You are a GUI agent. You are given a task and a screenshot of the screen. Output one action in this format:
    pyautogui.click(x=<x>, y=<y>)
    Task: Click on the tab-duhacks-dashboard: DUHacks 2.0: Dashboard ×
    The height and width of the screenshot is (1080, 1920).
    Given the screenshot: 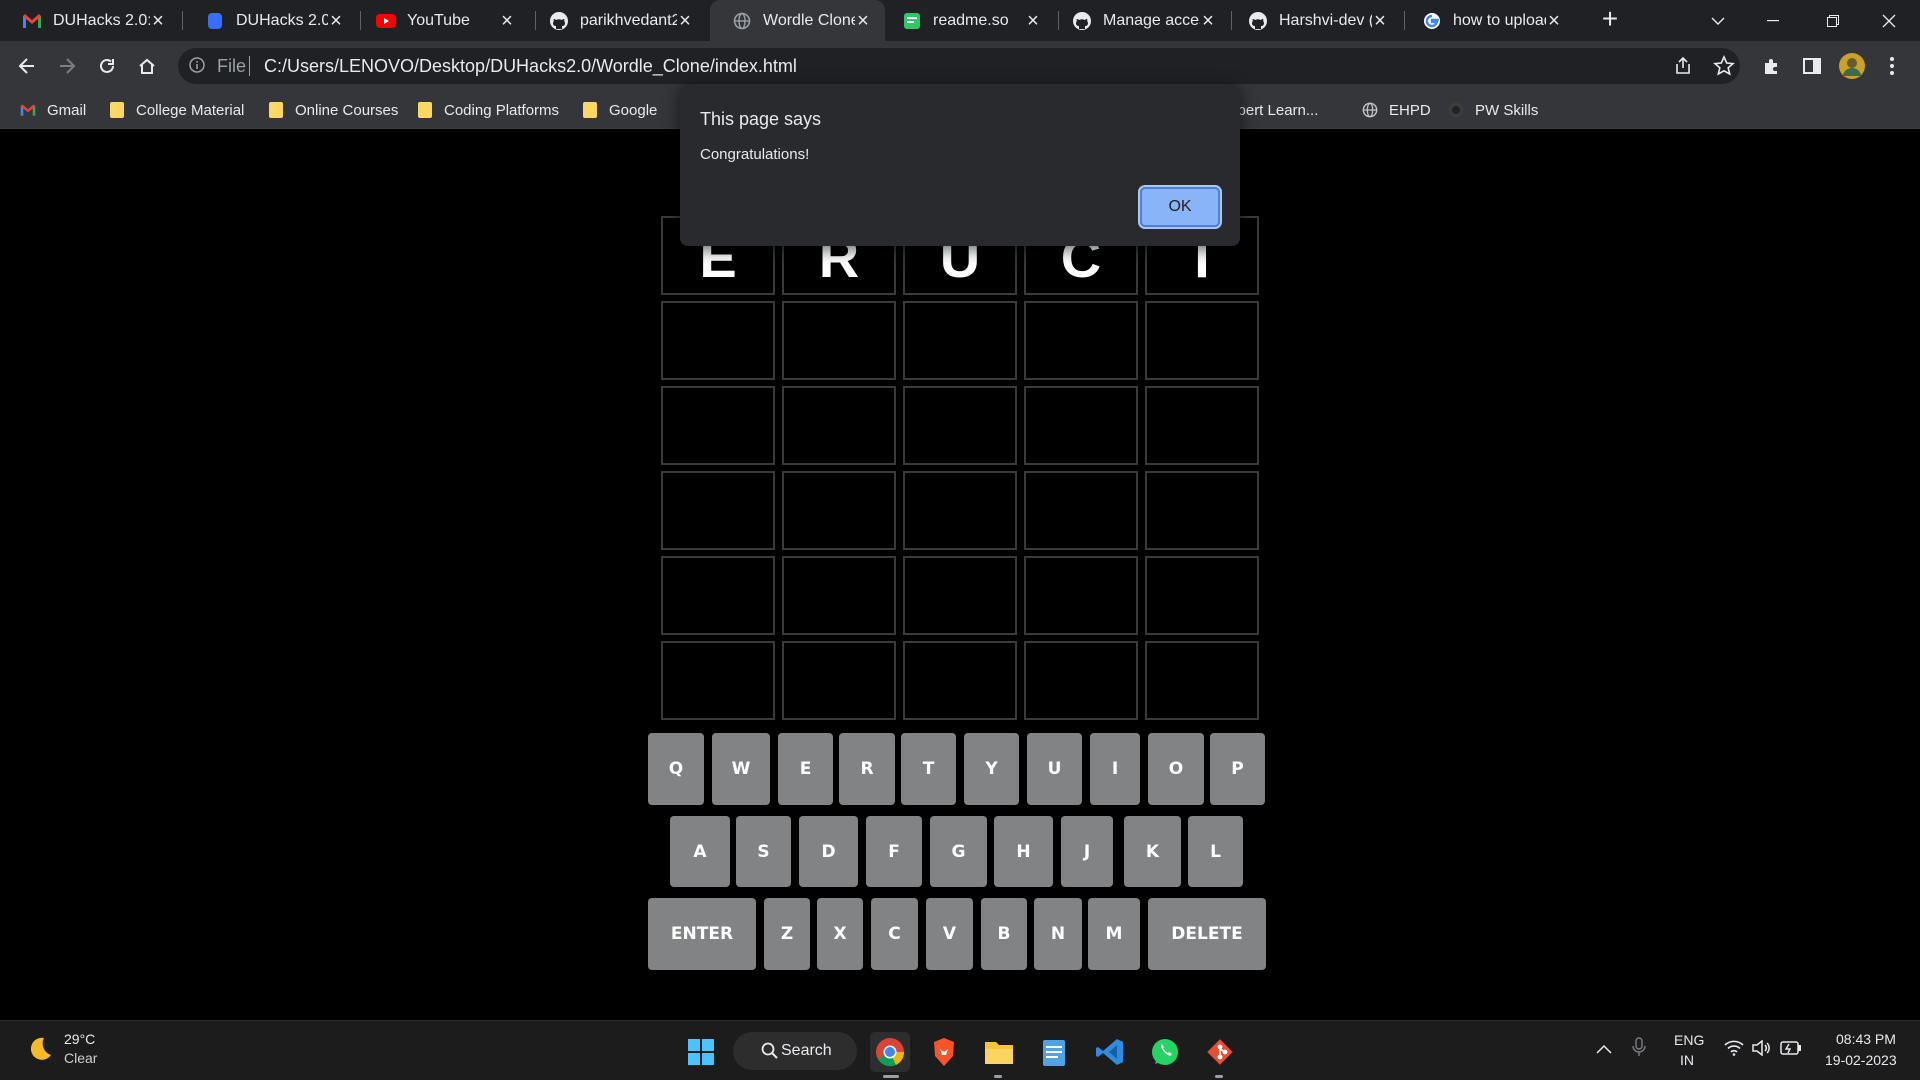 What is the action you would take?
    pyautogui.click(x=270, y=20)
    